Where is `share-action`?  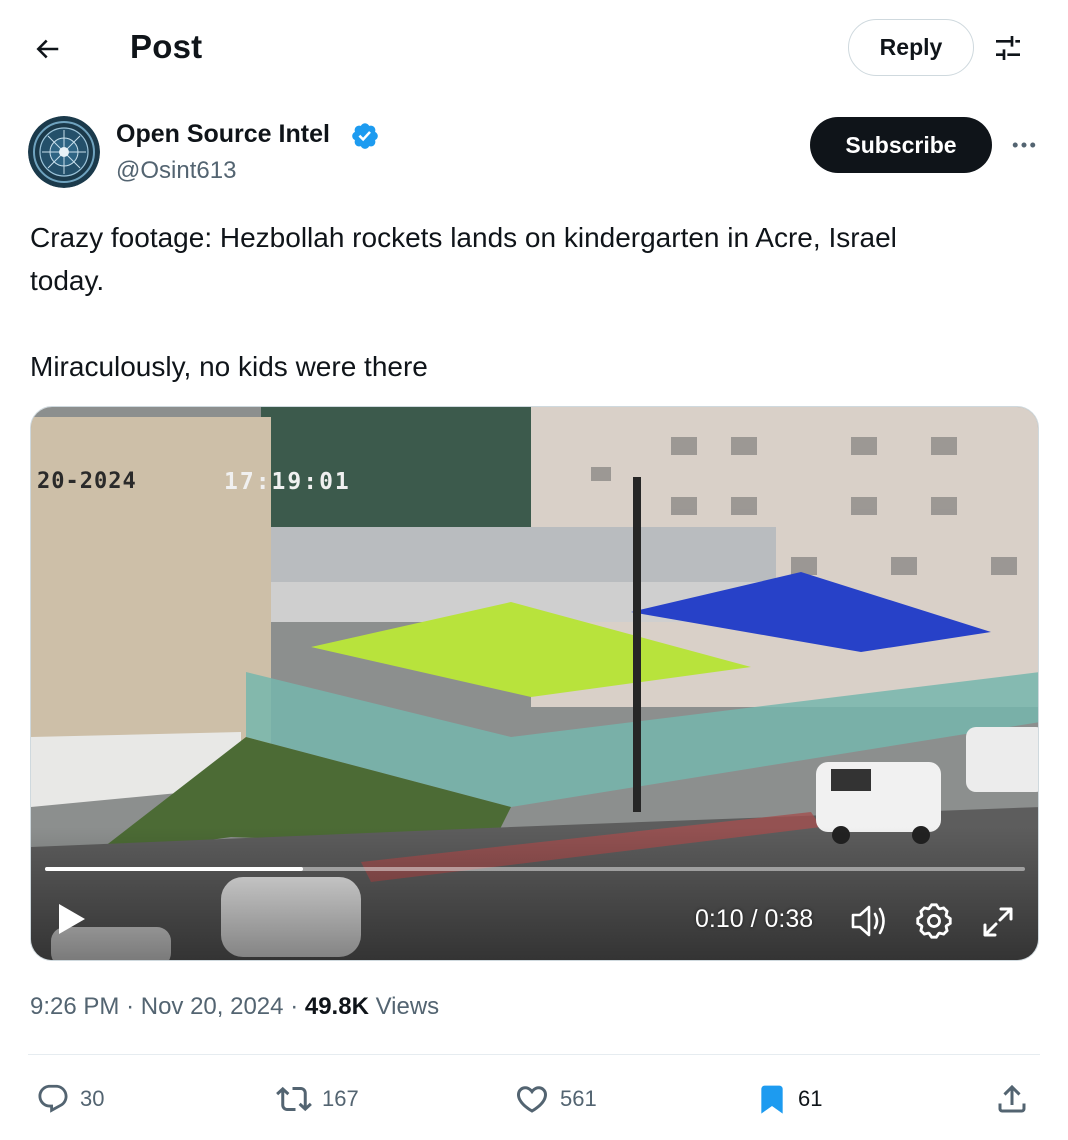 share-action is located at coordinates (1012, 1099).